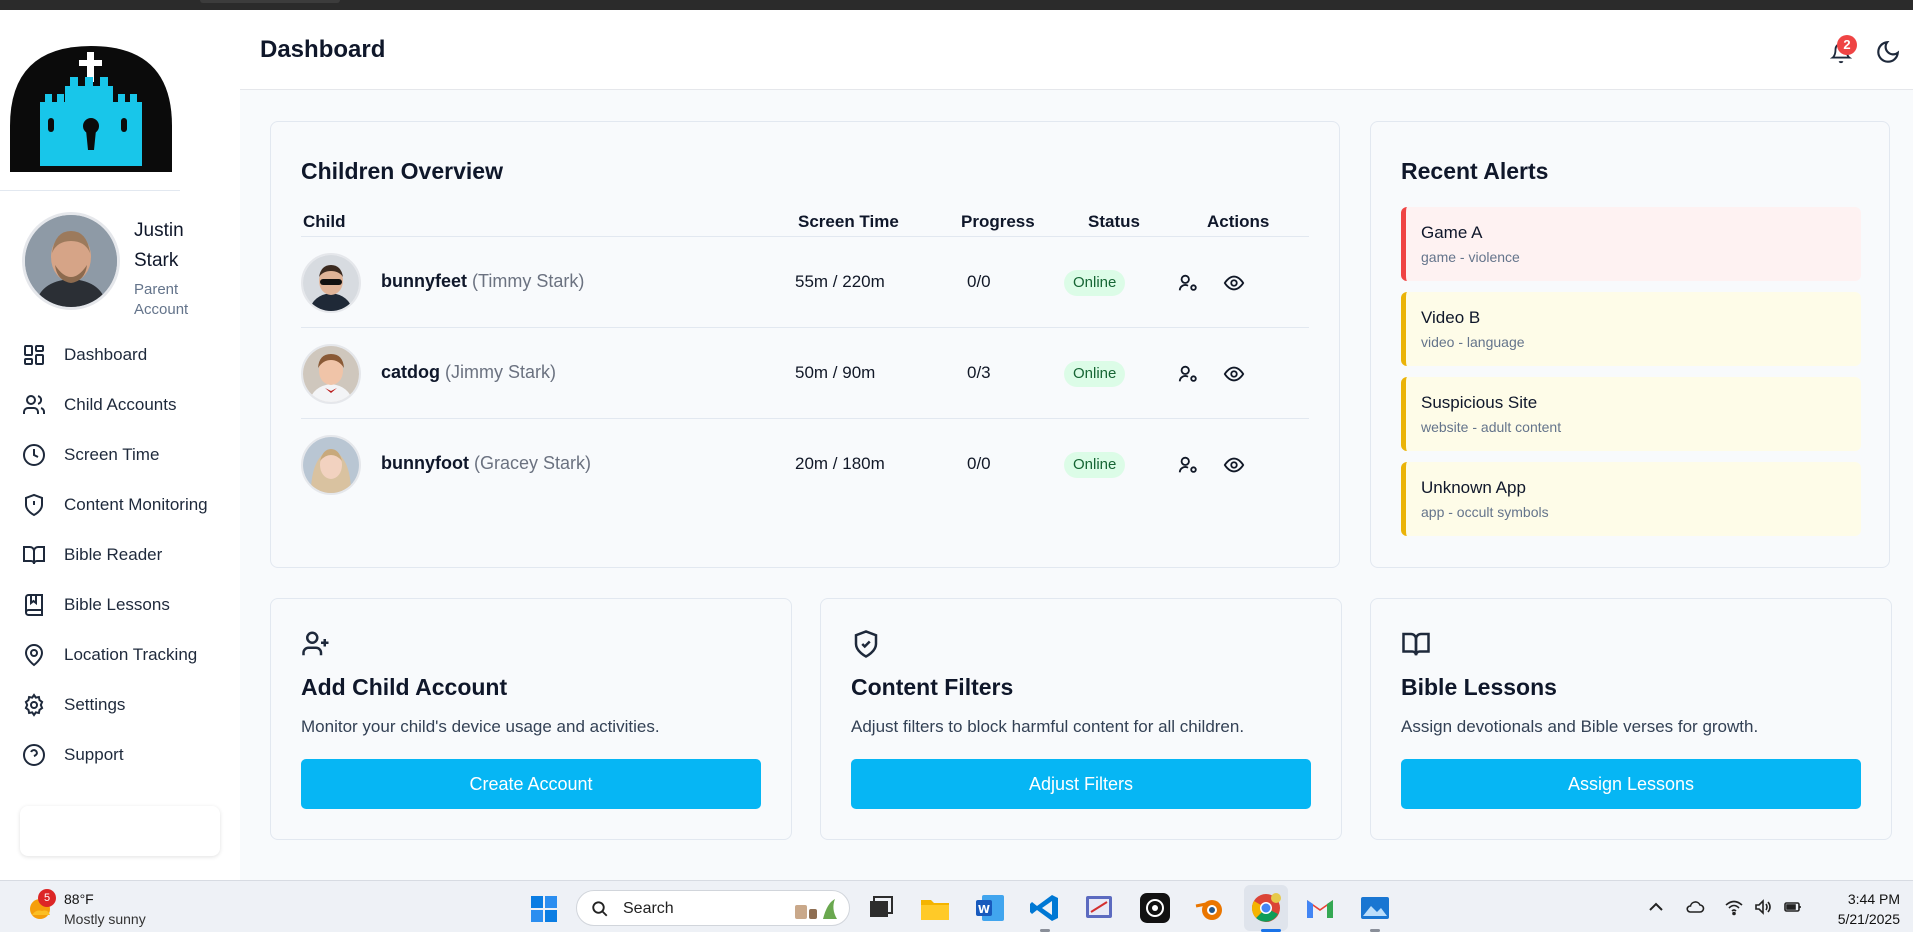 The image size is (1913, 932). Describe the element at coordinates (979, 281) in the screenshot. I see `progress-value: 0/0` at that location.